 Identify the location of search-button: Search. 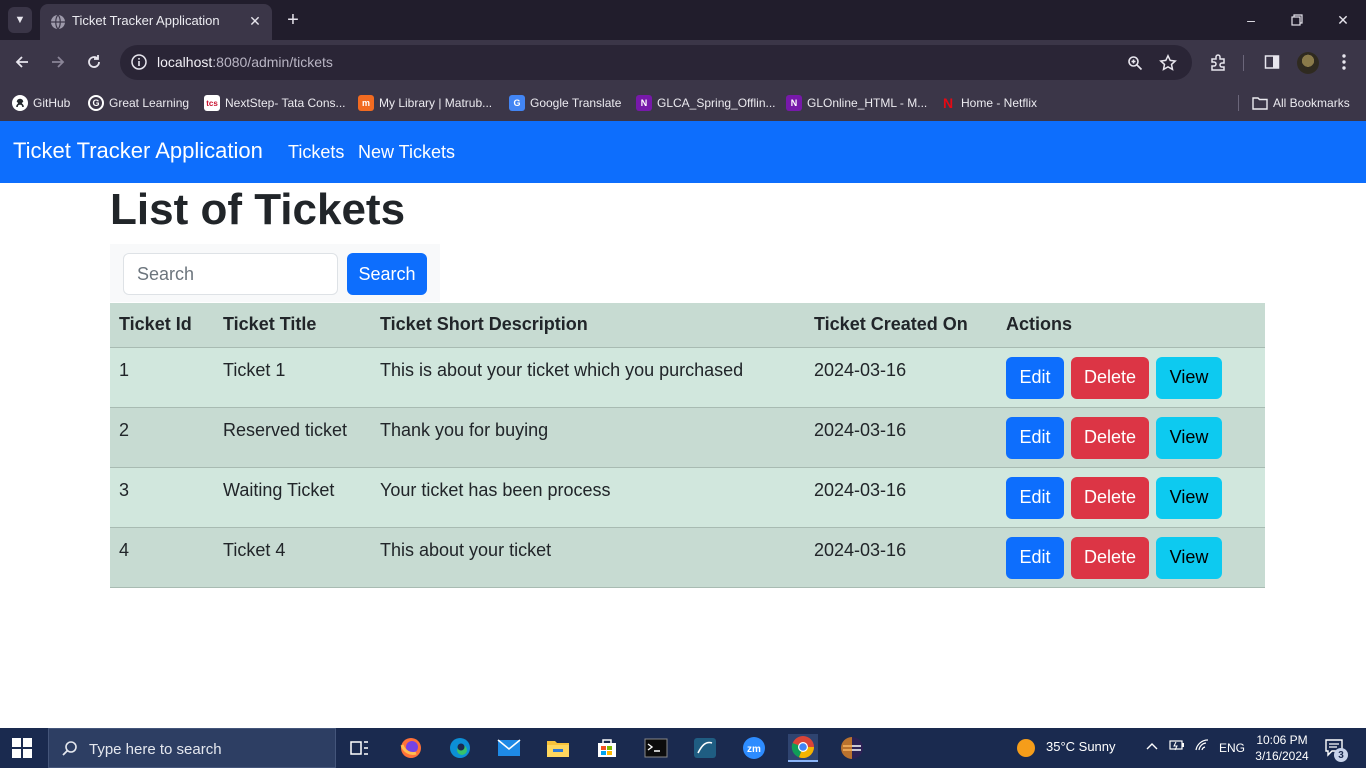
(387, 274).